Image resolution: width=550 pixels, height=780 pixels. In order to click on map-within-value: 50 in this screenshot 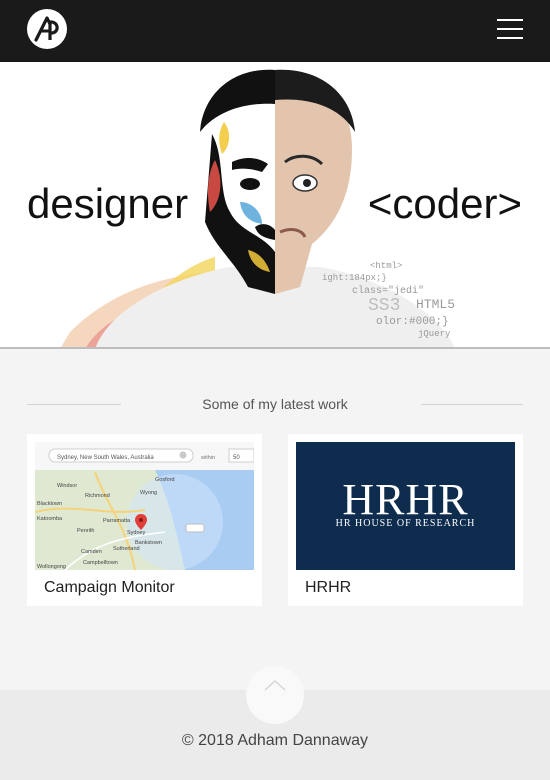, I will do `click(236, 458)`.